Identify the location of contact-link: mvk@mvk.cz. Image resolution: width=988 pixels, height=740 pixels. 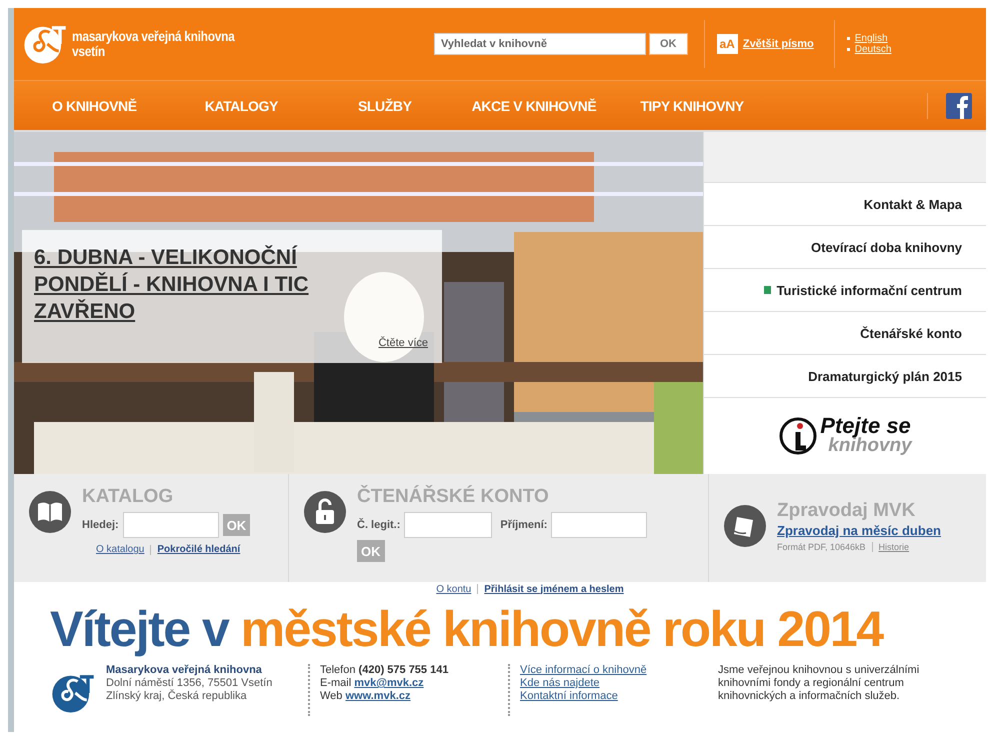
(389, 683).